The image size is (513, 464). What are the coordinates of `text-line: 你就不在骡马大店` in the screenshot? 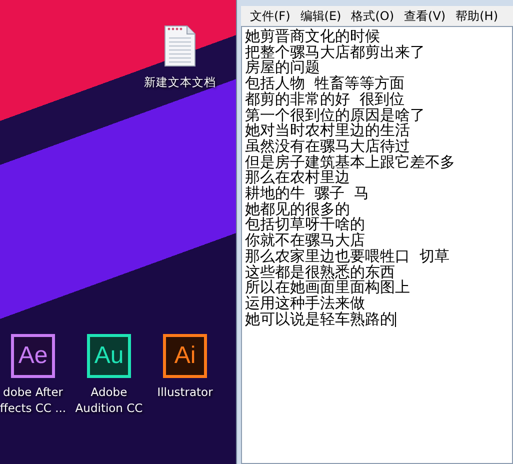 It's located at (305, 241).